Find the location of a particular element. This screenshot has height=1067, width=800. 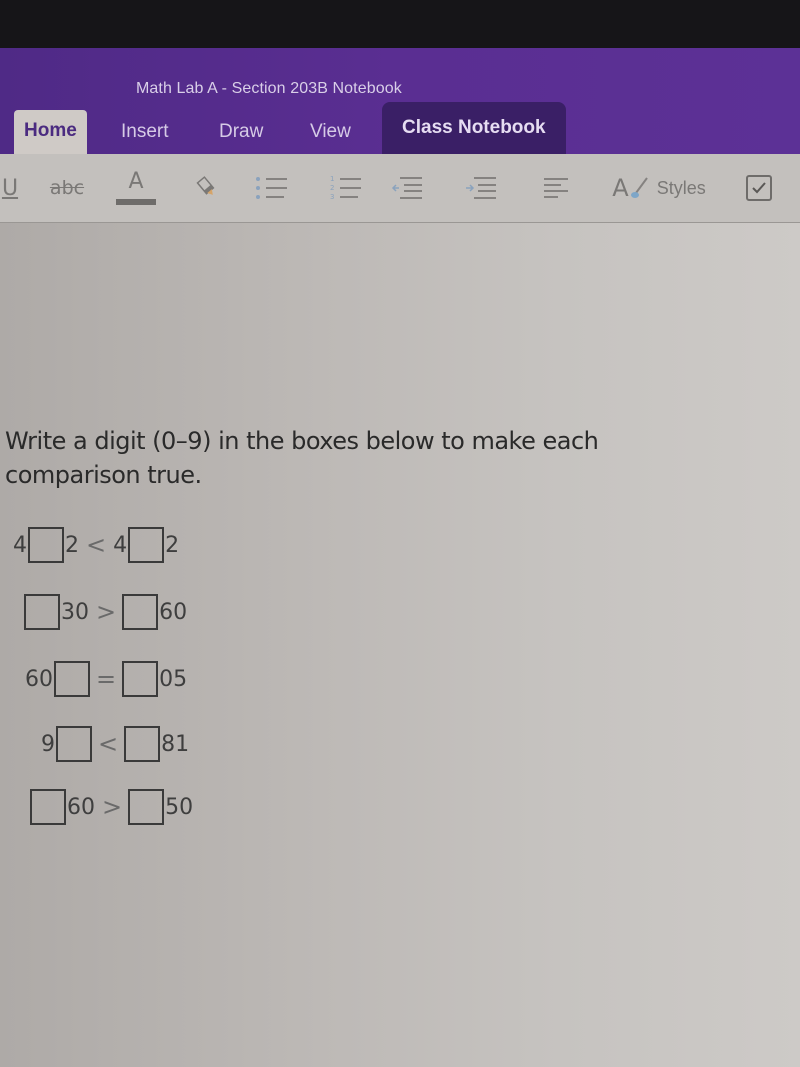

formatting-toolbar: U abc A 1 2 3 A Styles is located at coordinates (400, 188).